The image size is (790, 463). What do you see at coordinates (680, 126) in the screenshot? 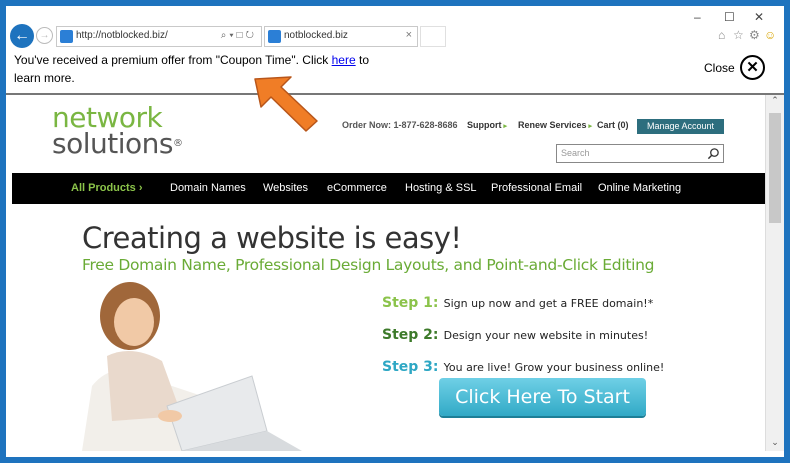
I see `manage-account-button: Manage Account` at bounding box center [680, 126].